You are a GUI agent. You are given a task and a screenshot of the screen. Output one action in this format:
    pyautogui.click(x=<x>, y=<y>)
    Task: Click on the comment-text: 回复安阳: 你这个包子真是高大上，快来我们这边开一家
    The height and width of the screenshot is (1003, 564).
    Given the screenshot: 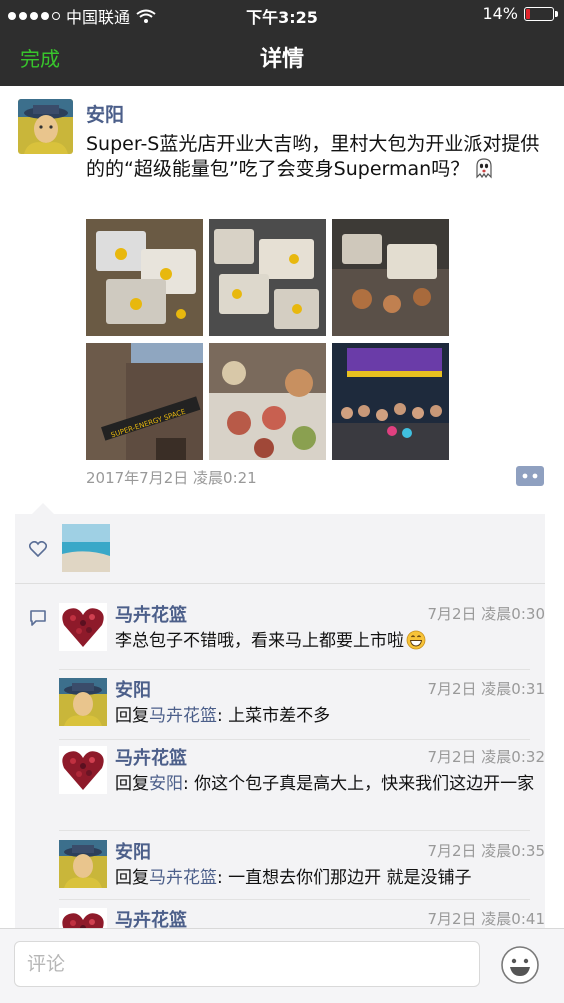 What is the action you would take?
    pyautogui.click(x=325, y=784)
    